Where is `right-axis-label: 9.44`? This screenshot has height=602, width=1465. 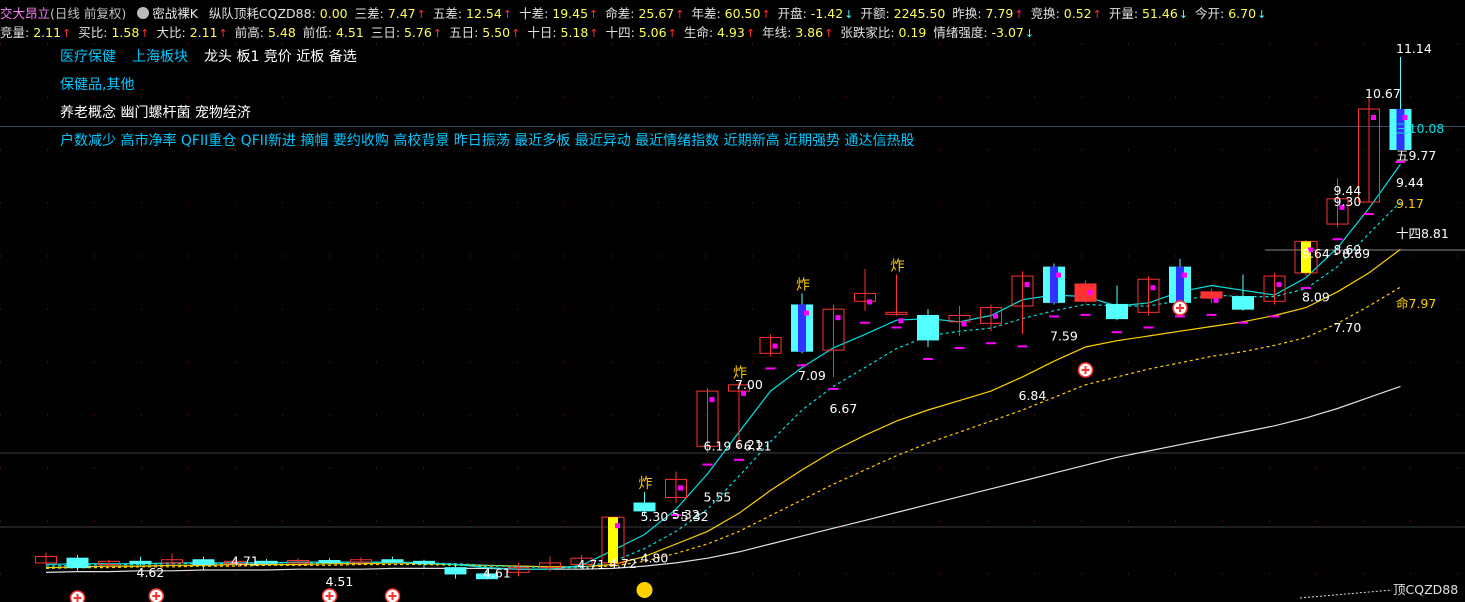 right-axis-label: 9.44 is located at coordinates (1410, 182).